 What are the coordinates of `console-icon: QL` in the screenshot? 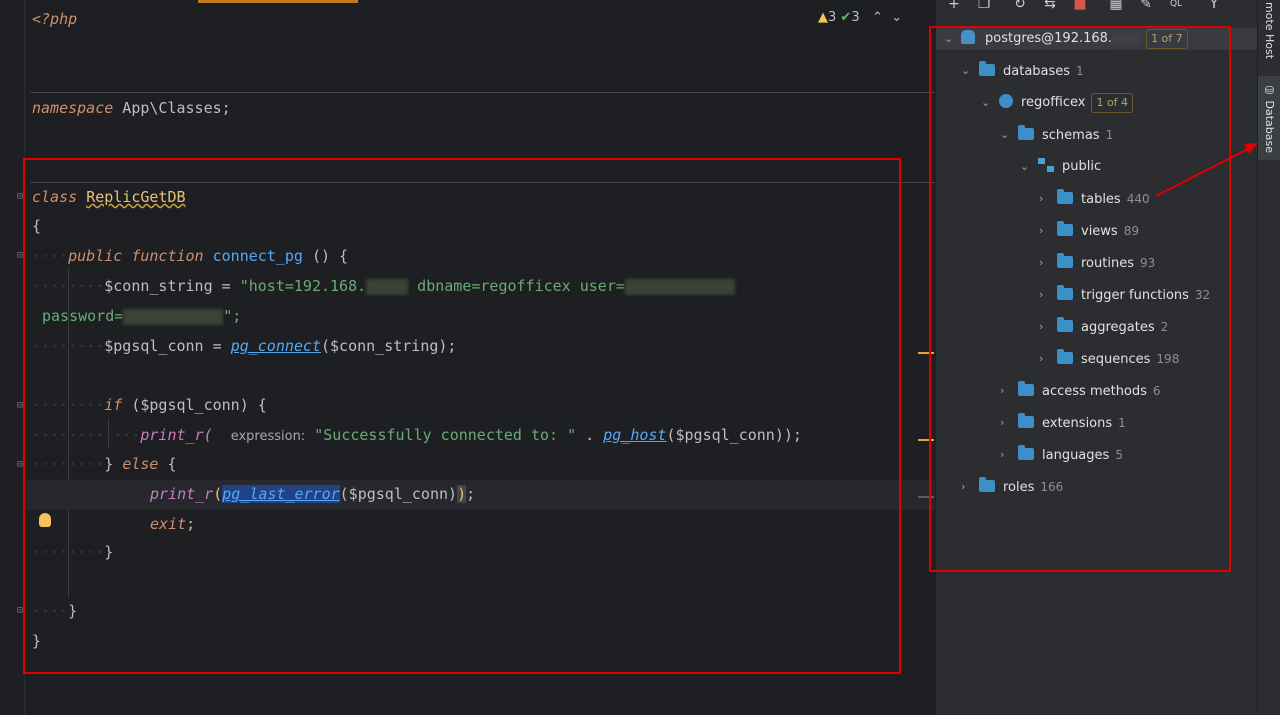 It's located at (1176, 6).